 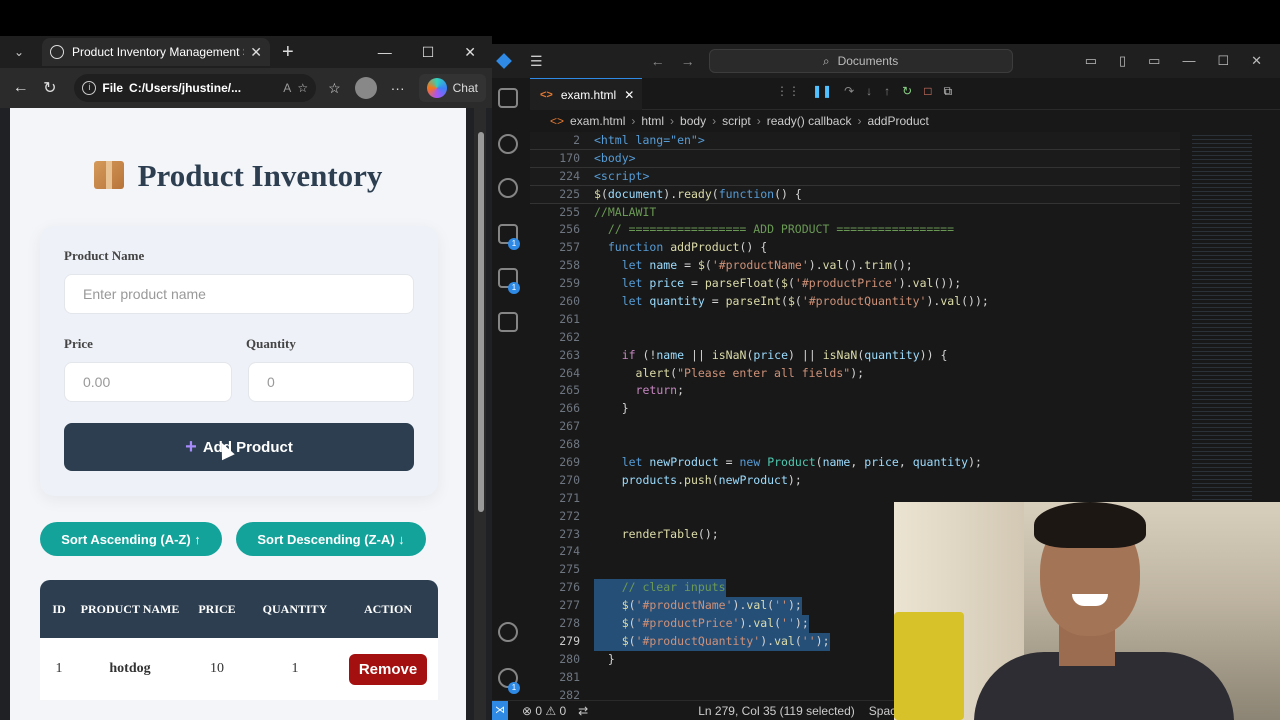 What do you see at coordinates (331, 382) in the screenshot?
I see `quantity-input: 0` at bounding box center [331, 382].